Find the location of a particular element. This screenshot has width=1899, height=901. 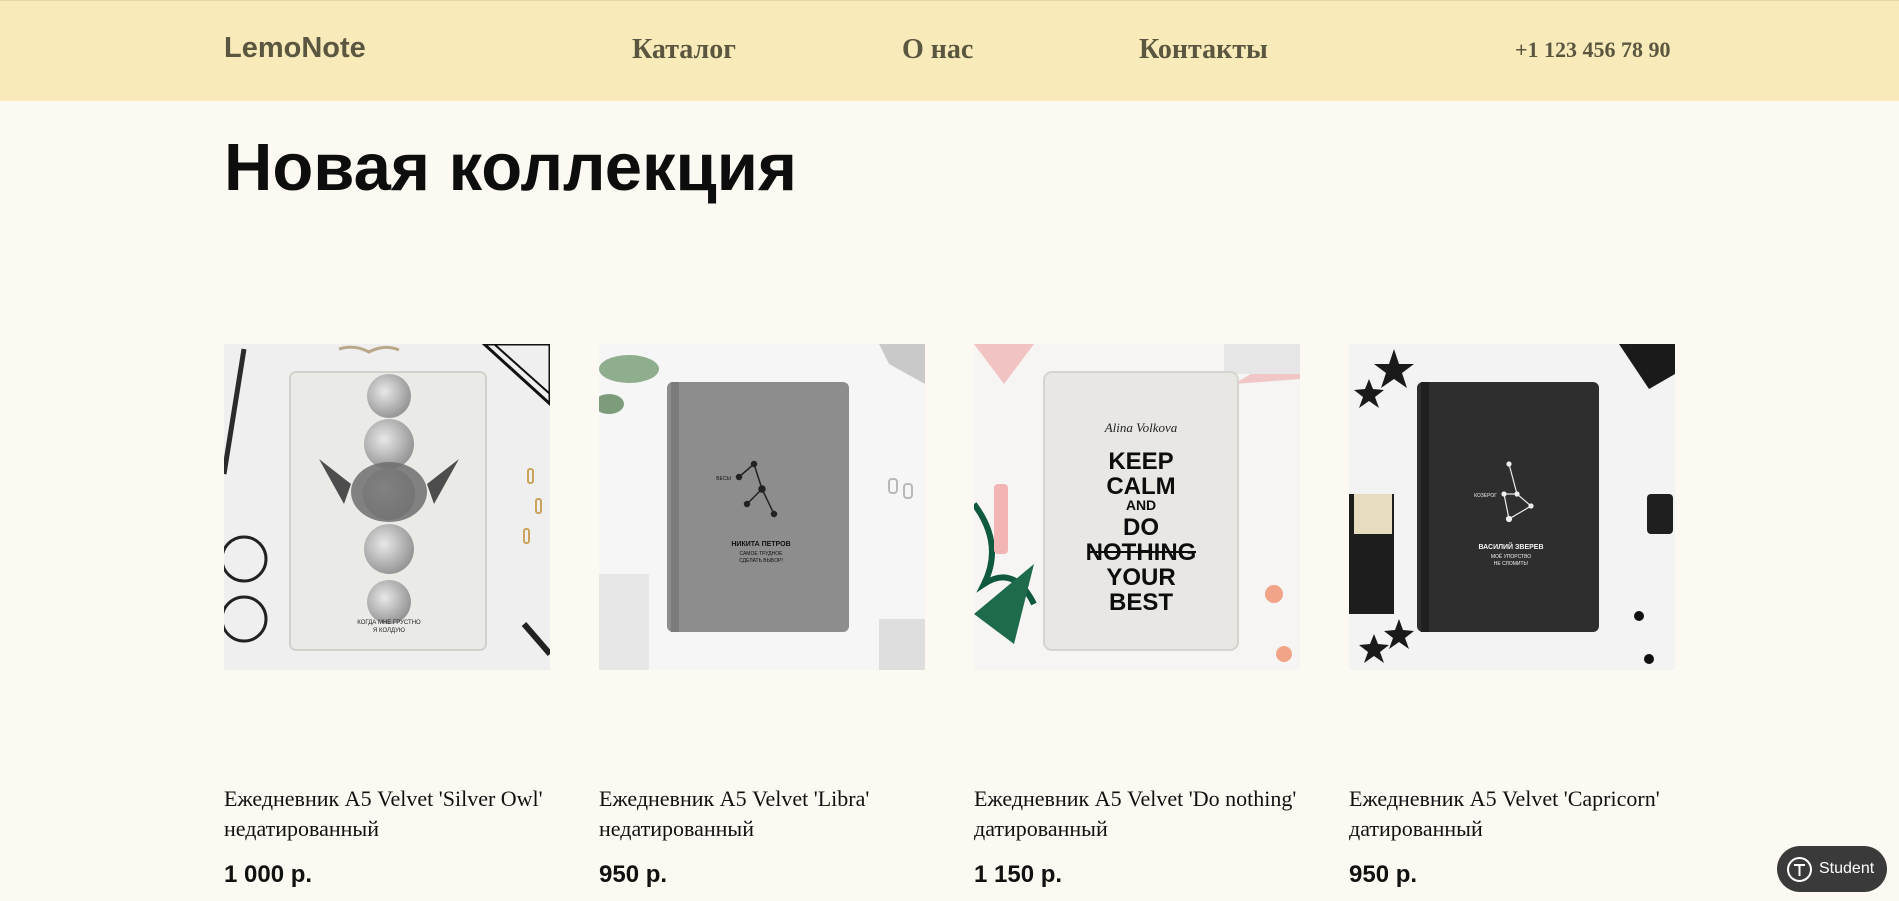

svg-text: DO is located at coordinates (1141, 527).